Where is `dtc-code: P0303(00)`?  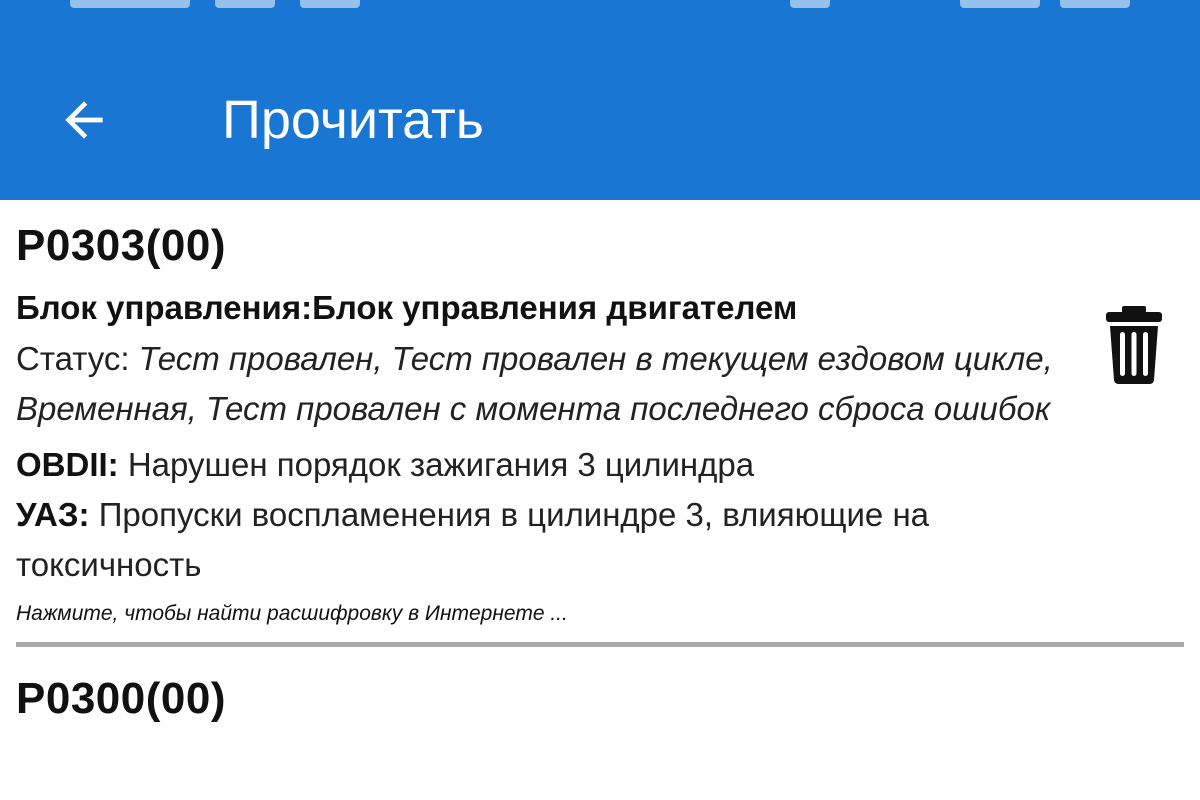 dtc-code: P0303(00) is located at coordinates (121, 245).